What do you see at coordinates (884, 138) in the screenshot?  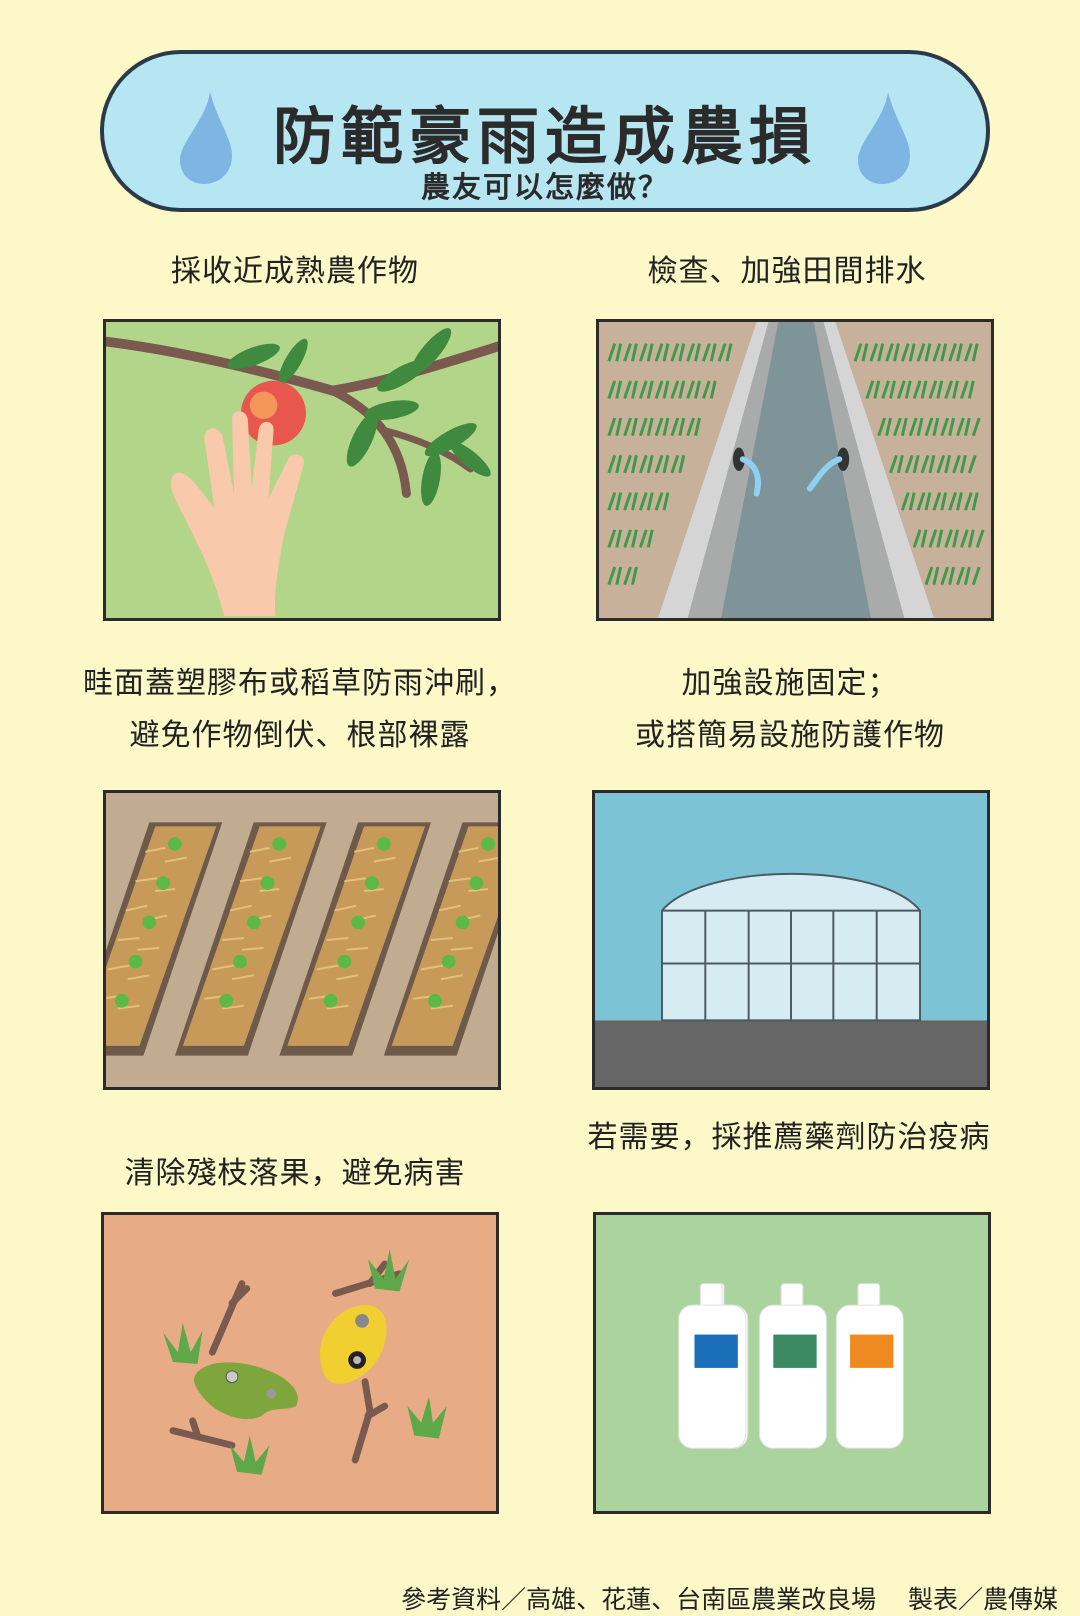 I see `water-drop-icon` at bounding box center [884, 138].